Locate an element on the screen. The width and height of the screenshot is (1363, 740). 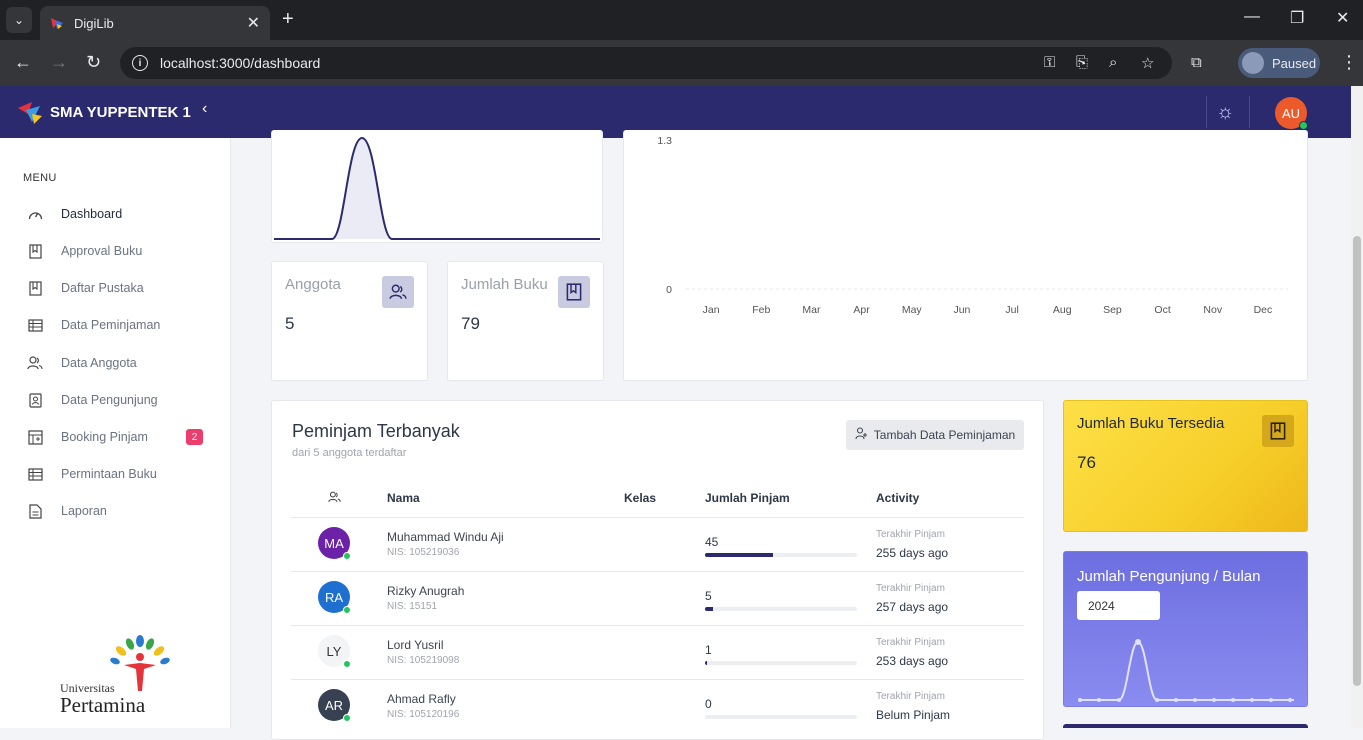
sidebar-item-daftar-pustaka: Daftar Pustaka is located at coordinates (117, 288).